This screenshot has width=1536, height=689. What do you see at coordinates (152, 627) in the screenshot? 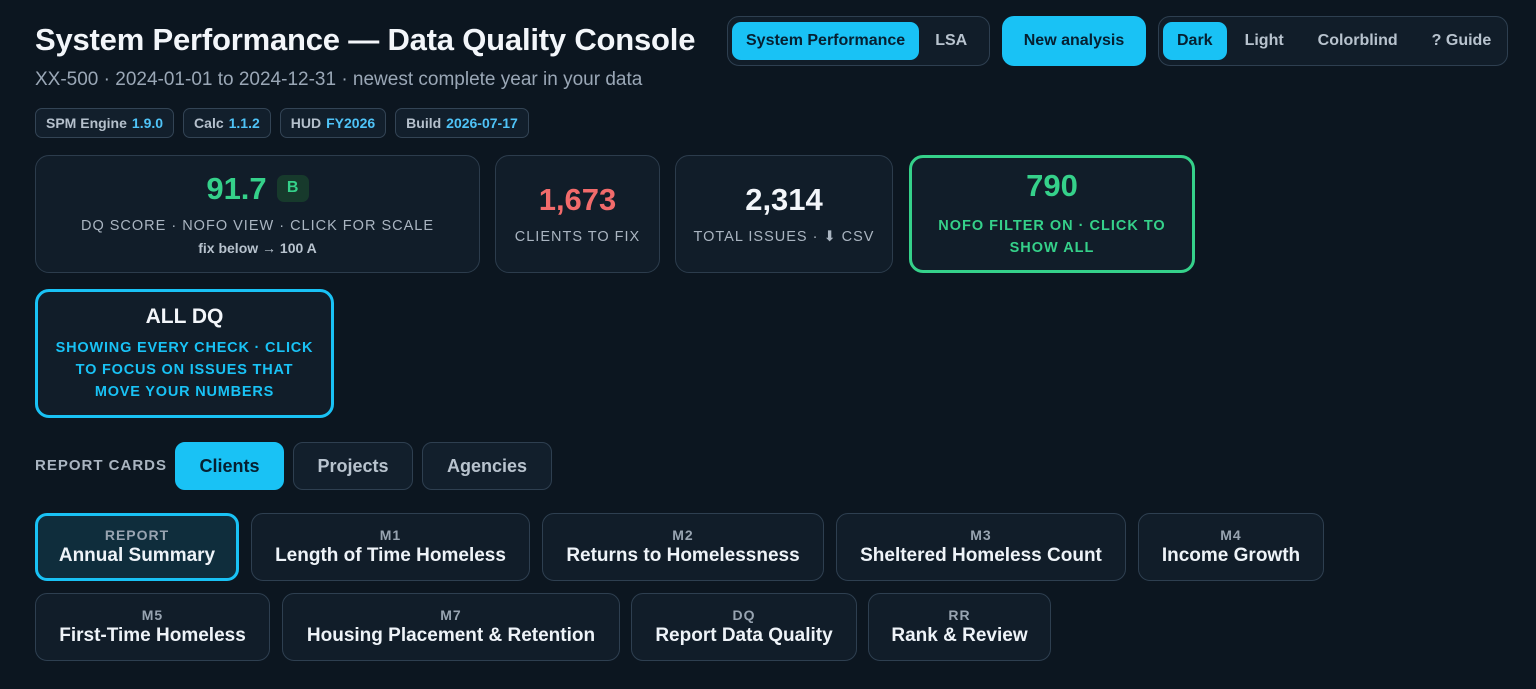
I see `report-m5-button: M5 First-Time Homeless` at bounding box center [152, 627].